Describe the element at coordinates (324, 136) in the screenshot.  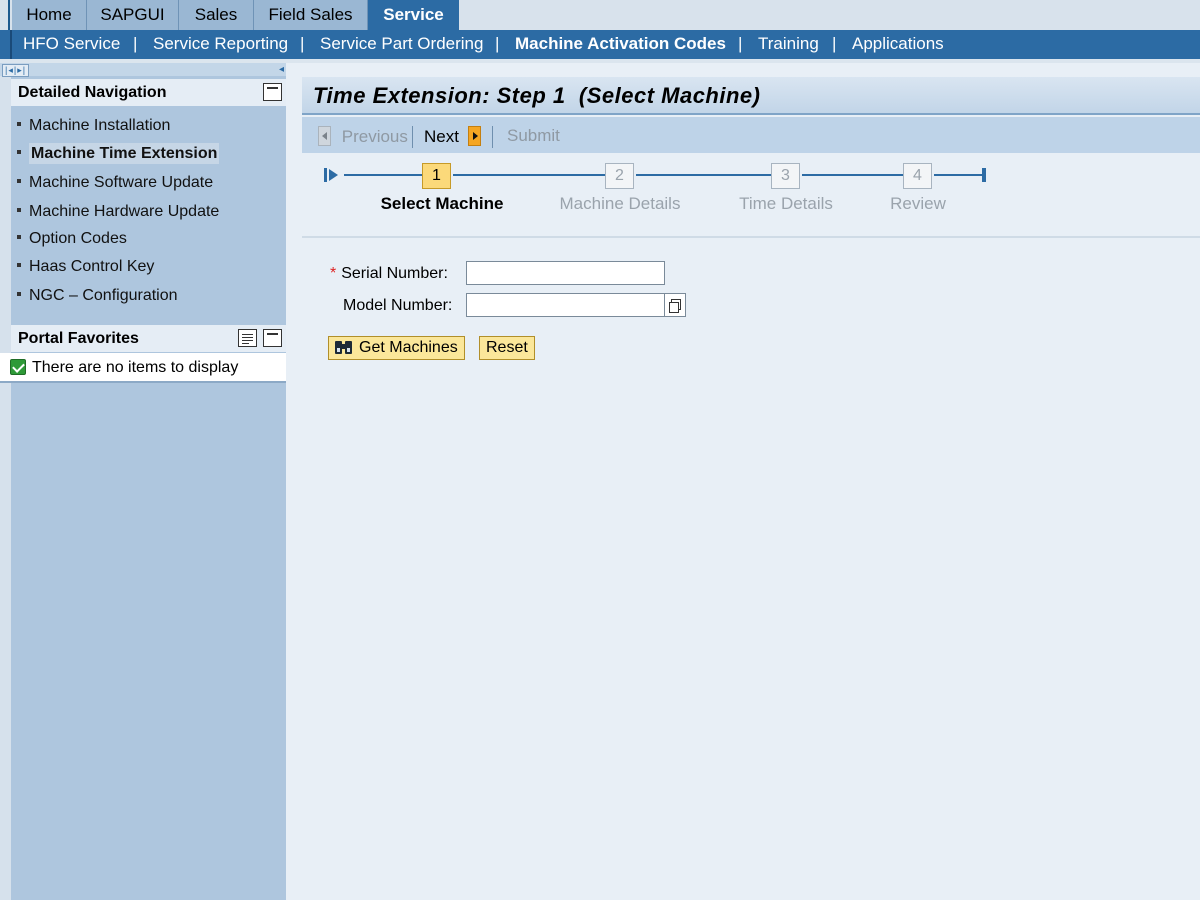
I see `previous-arrow-icon` at that location.